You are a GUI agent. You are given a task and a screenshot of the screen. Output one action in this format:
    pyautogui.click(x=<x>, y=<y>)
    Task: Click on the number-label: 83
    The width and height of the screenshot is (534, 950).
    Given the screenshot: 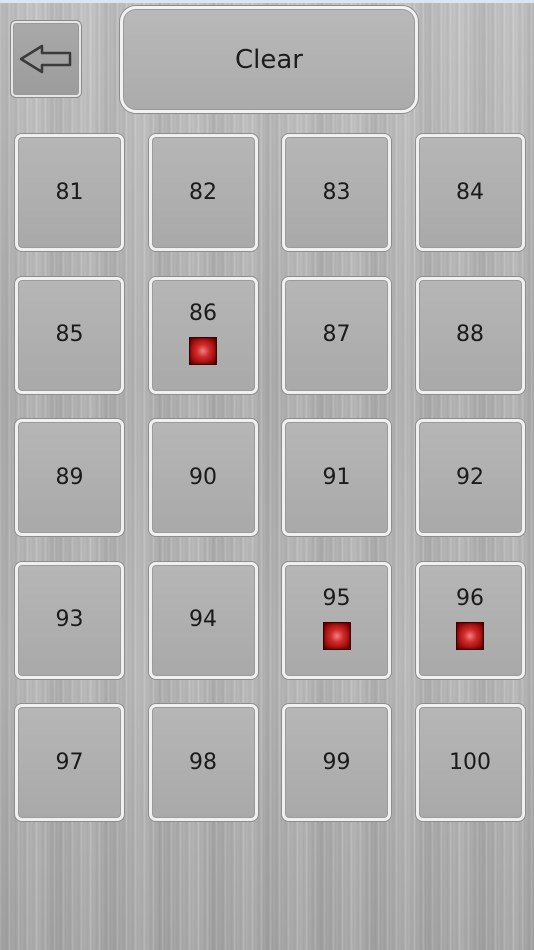 What is the action you would take?
    pyautogui.click(x=336, y=192)
    